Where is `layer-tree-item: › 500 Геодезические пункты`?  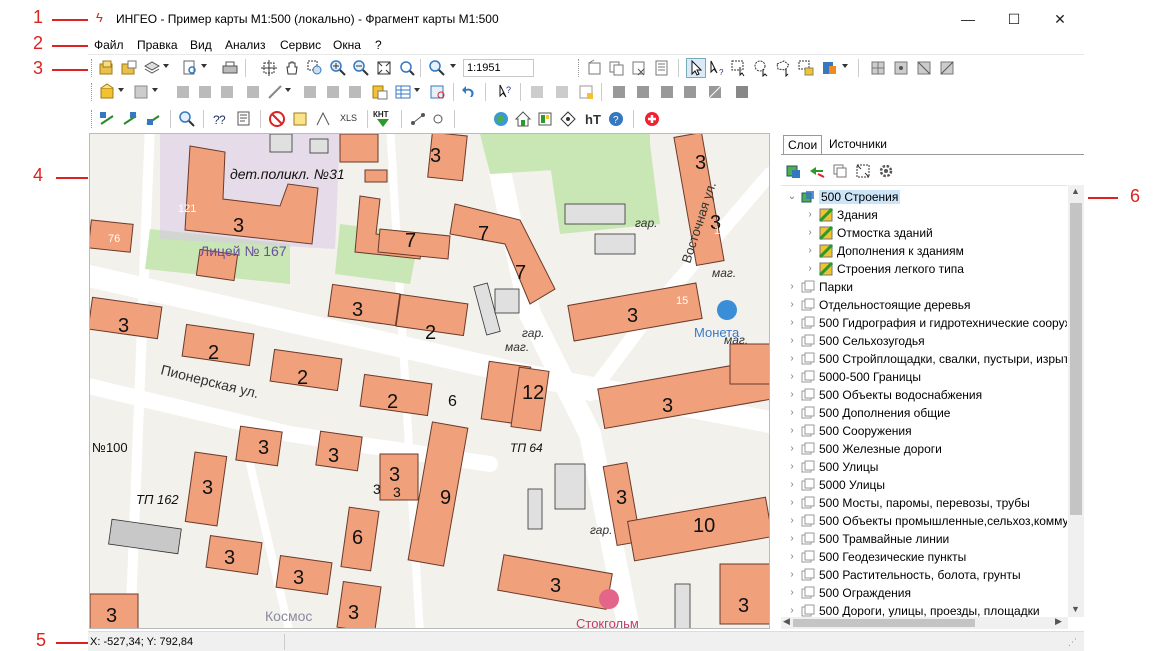 layer-tree-item: › 500 Геодезические пункты is located at coordinates (924, 557).